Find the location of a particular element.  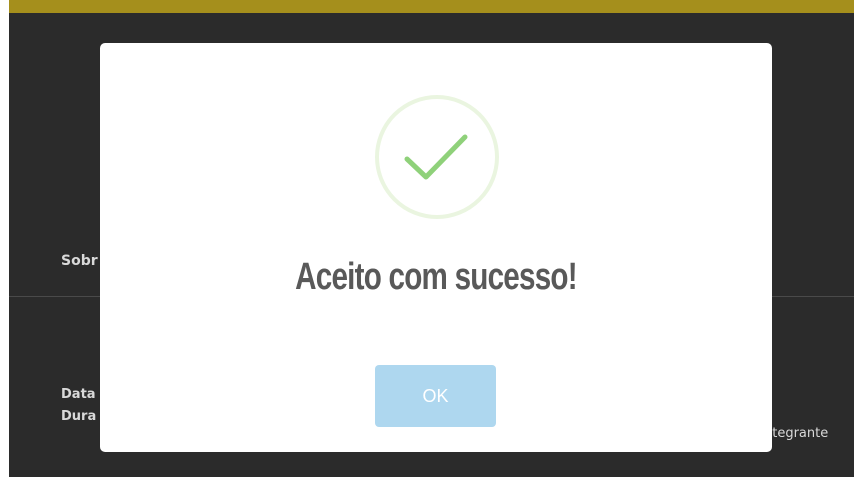

check-icon-graphic is located at coordinates (436, 157).